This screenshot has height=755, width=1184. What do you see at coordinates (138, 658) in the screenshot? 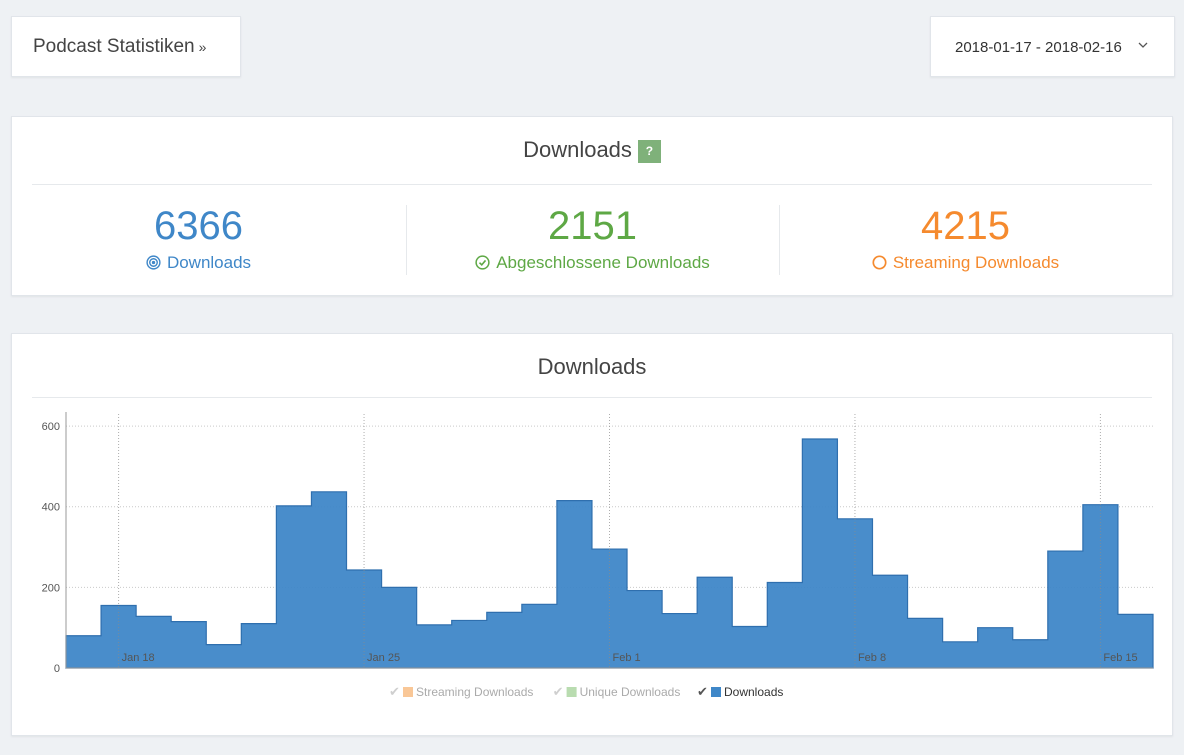
I see `x-tick-label: Jan 18` at bounding box center [138, 658].